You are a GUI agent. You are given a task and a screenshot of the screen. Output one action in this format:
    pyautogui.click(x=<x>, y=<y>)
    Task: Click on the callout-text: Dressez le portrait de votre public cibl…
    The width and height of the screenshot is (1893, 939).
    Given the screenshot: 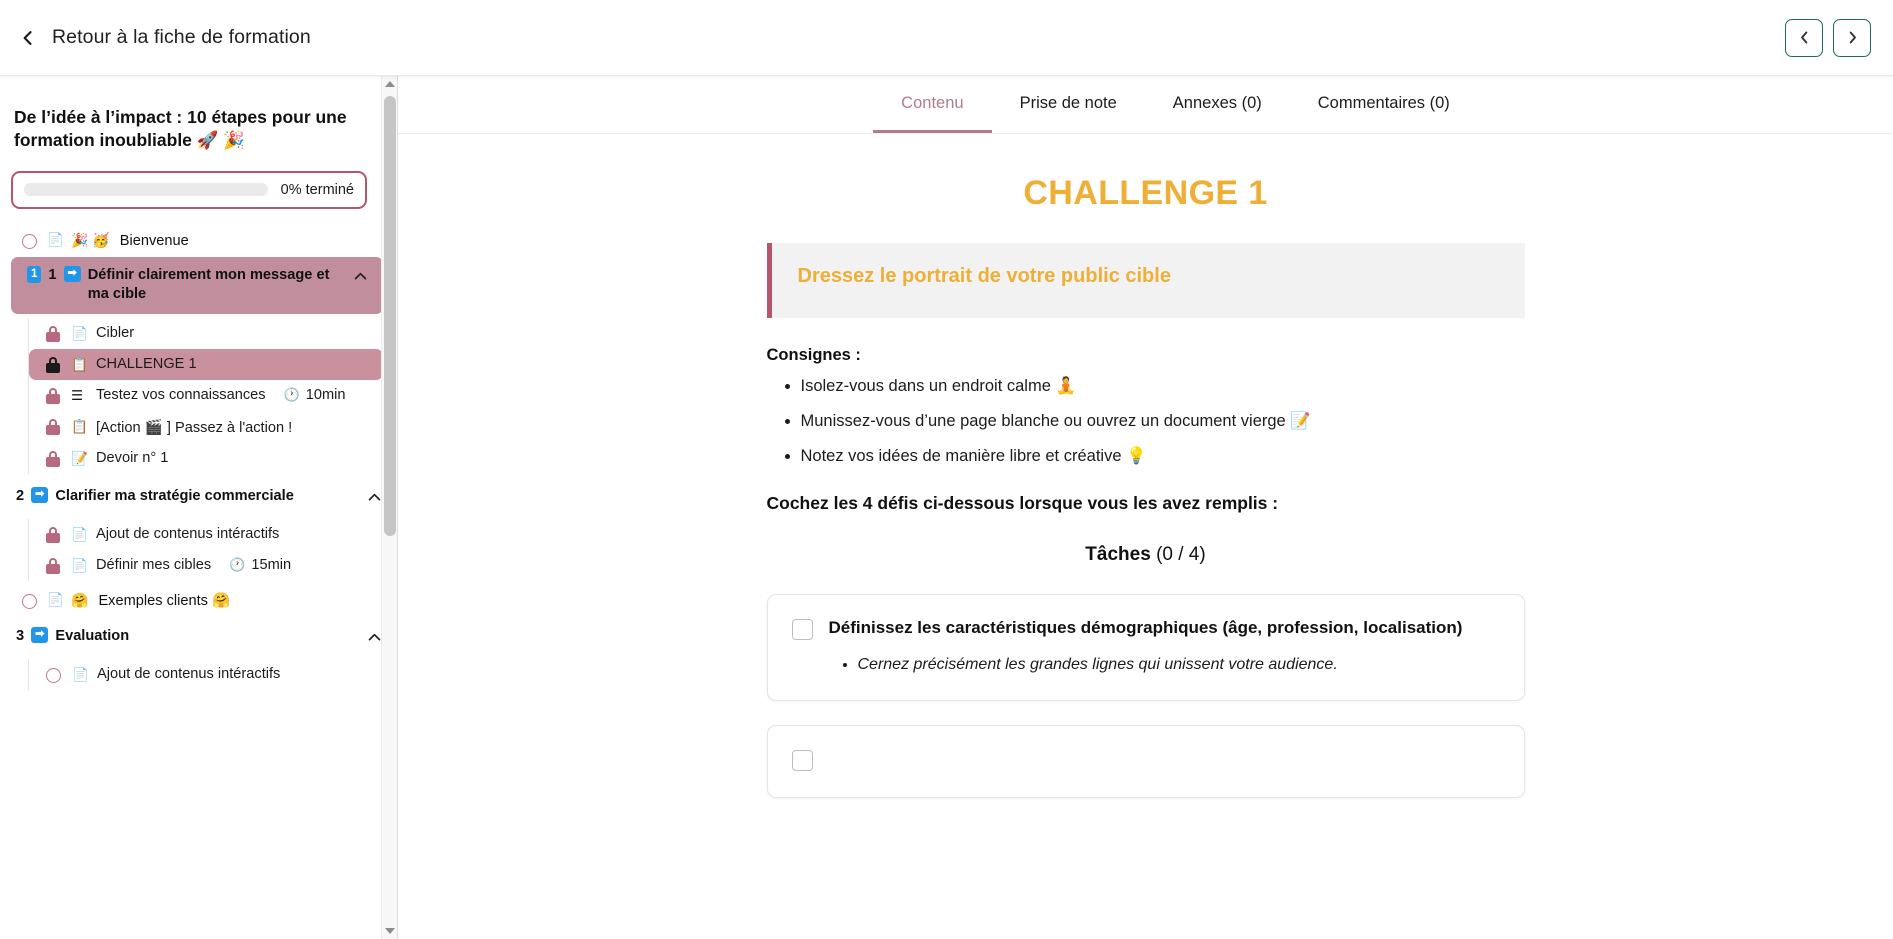 What is the action you would take?
    pyautogui.click(x=984, y=276)
    